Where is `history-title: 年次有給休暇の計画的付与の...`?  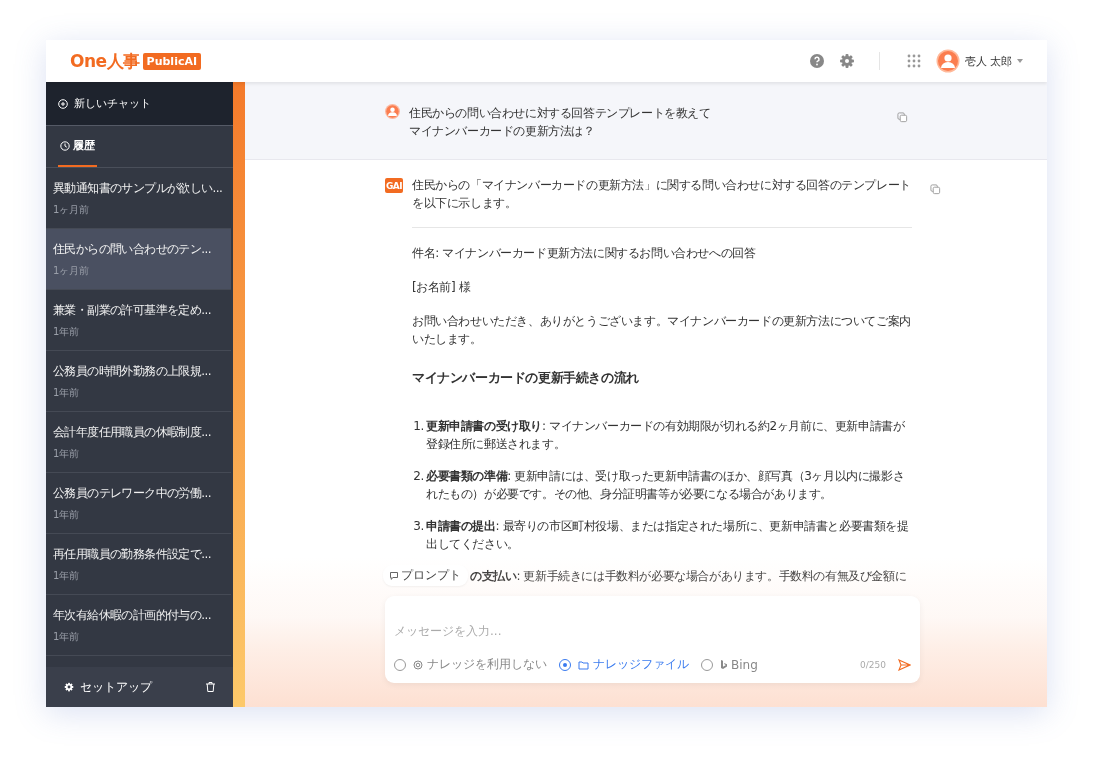
history-title: 年次有給休暇の計画的付与の... is located at coordinates (132, 615).